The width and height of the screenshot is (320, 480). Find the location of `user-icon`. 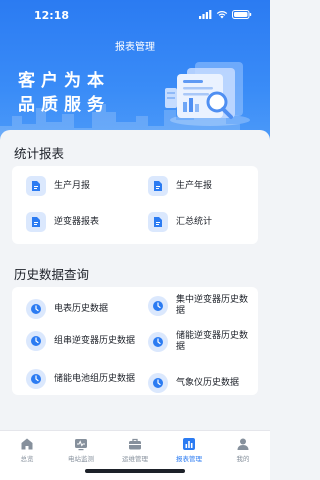

user-icon is located at coordinates (243, 444).